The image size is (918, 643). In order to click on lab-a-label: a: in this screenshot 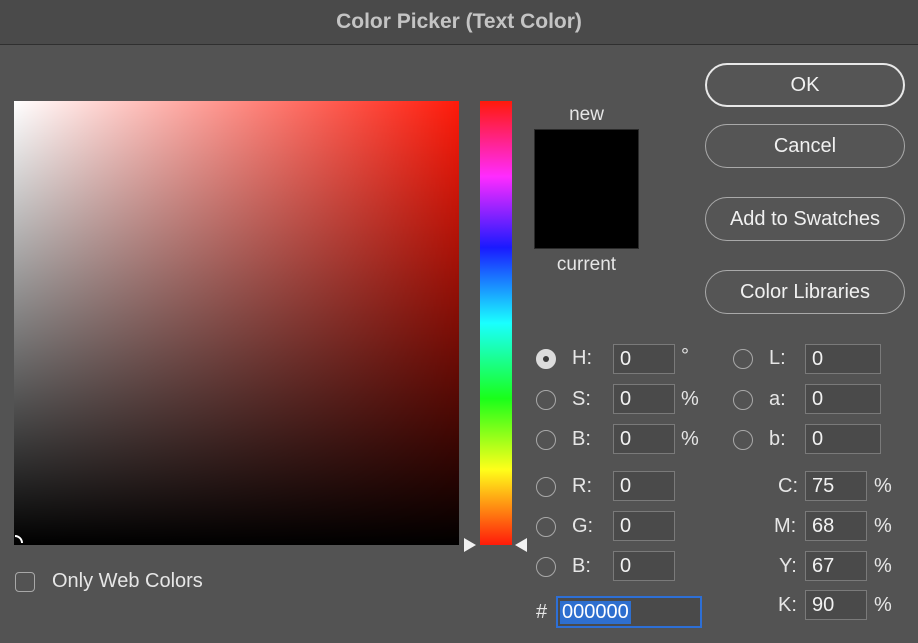, I will do `click(777, 399)`.